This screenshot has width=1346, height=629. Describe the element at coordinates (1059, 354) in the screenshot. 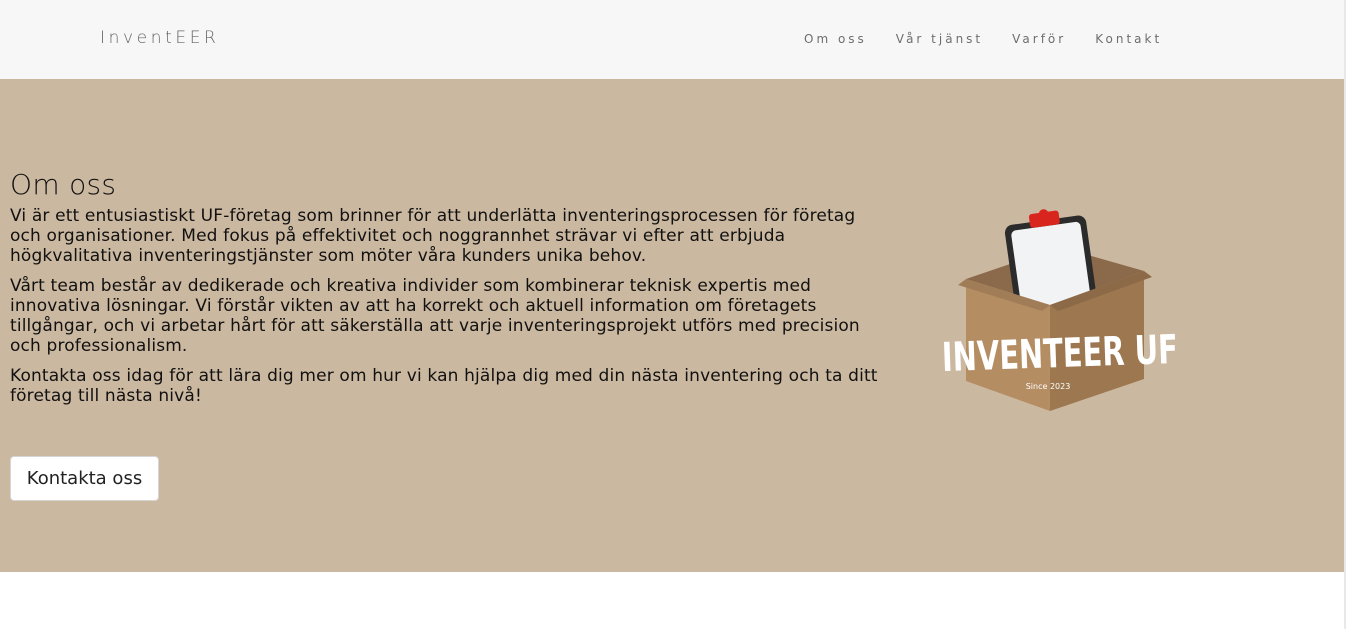

I see `logo-wordmark: INVENTEER UF` at that location.